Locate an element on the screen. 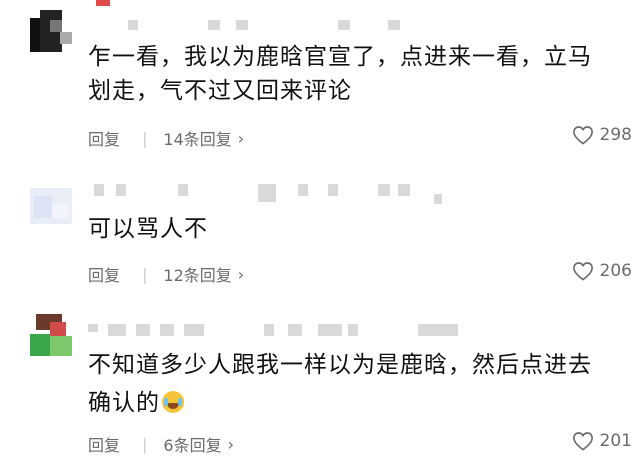  comment-text-line: 乍一看，我以为鹿晗官宣了，点进来一看，立马 is located at coordinates (340, 57).